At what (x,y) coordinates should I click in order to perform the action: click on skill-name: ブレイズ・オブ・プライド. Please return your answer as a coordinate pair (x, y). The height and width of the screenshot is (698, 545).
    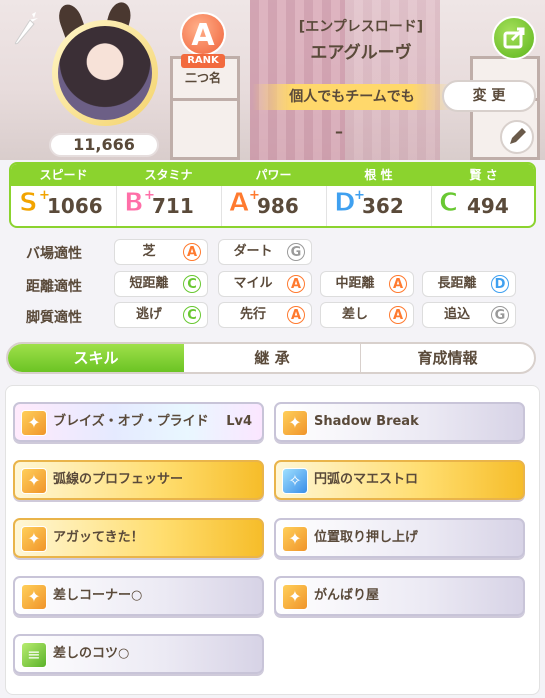
    Looking at the image, I should click on (131, 421).